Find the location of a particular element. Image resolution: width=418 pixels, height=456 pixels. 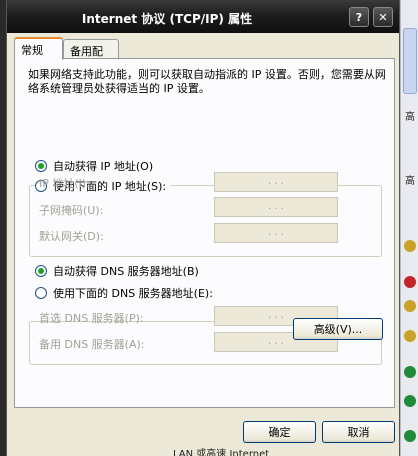

dns-auto-radio: 自动获得 DNS 服务器地址(B) is located at coordinates (117, 271).